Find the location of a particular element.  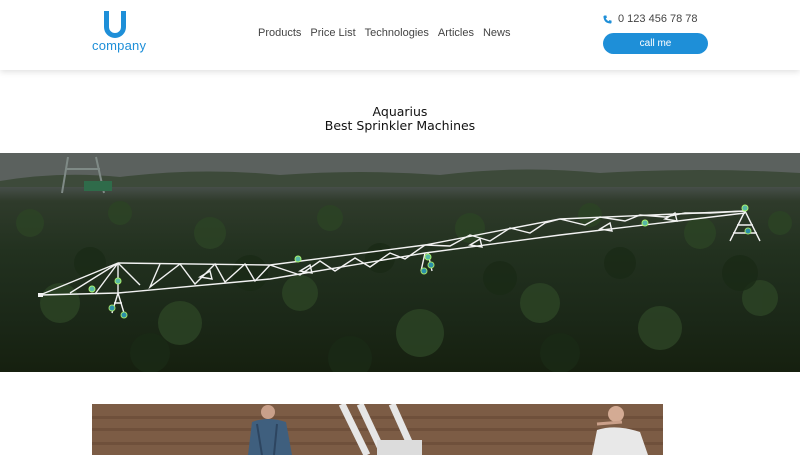

farmers-field-photo is located at coordinates (377, 429).